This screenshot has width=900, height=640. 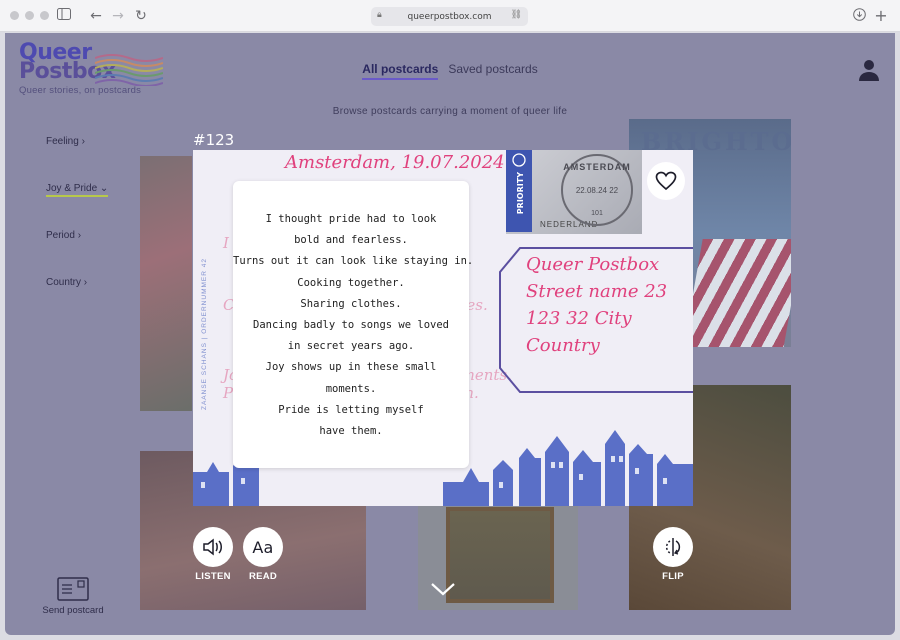 What do you see at coordinates (351, 303) in the screenshot?
I see `message-line: Sharing clothes.` at bounding box center [351, 303].